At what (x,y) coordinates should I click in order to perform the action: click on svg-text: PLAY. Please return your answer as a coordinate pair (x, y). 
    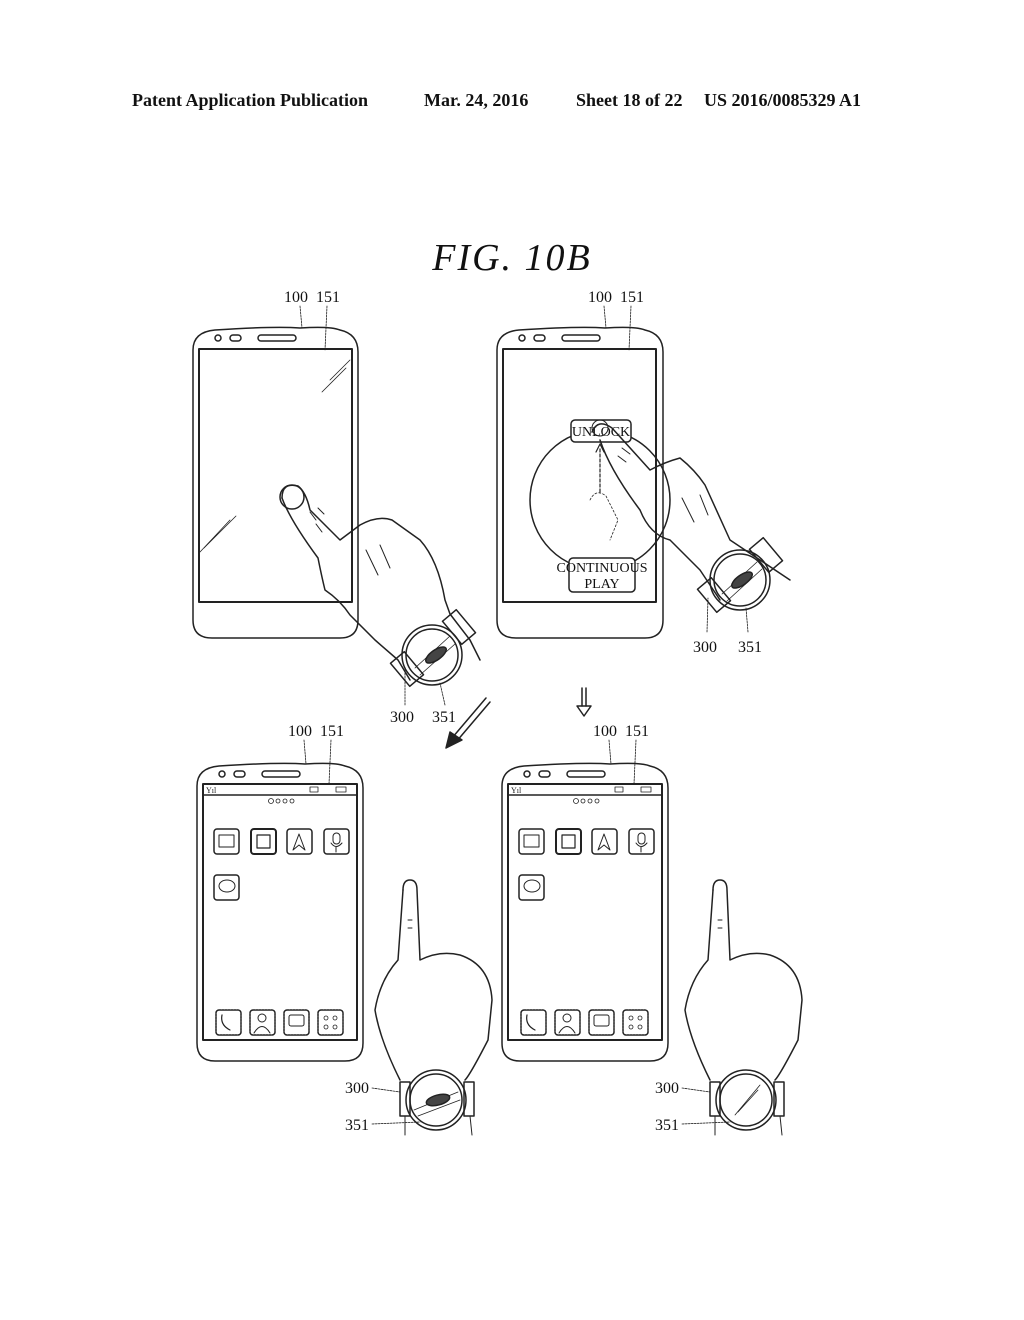
    Looking at the image, I should click on (601, 584).